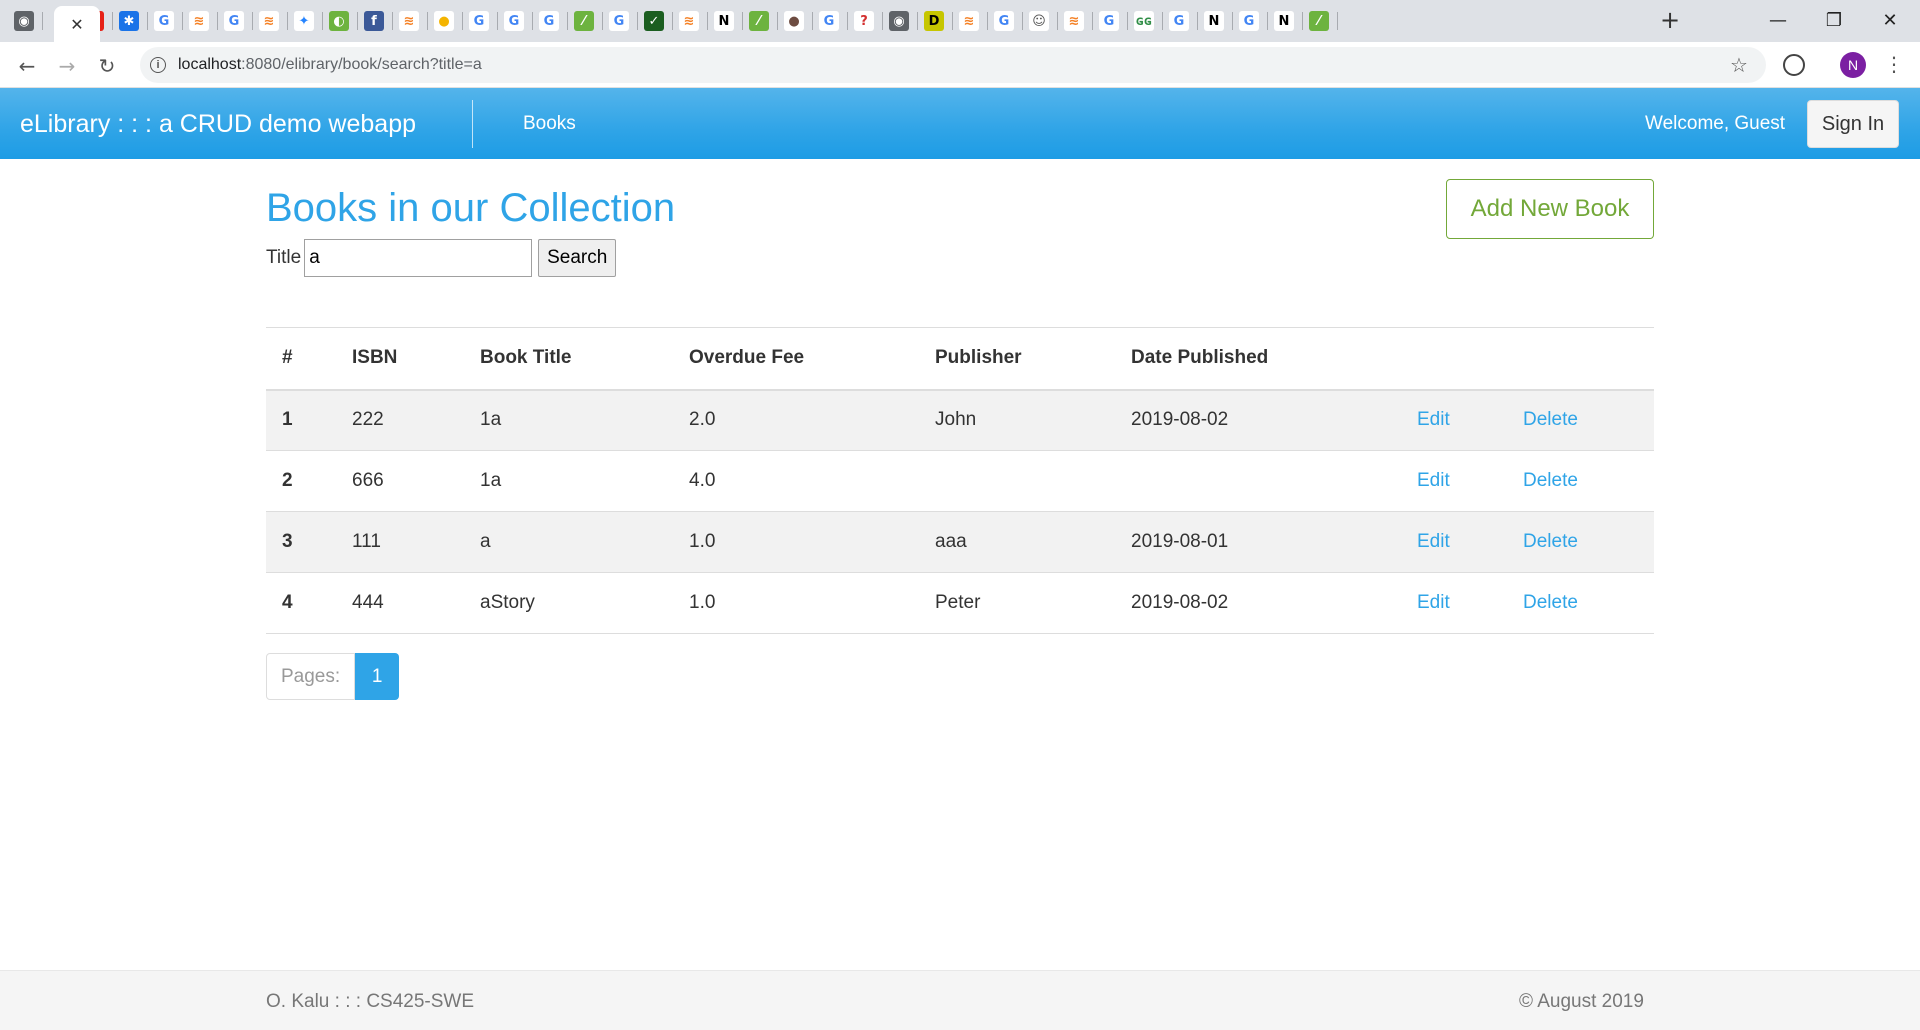  Describe the element at coordinates (549, 124) in the screenshot. I see `nav-books-link: Books` at that location.